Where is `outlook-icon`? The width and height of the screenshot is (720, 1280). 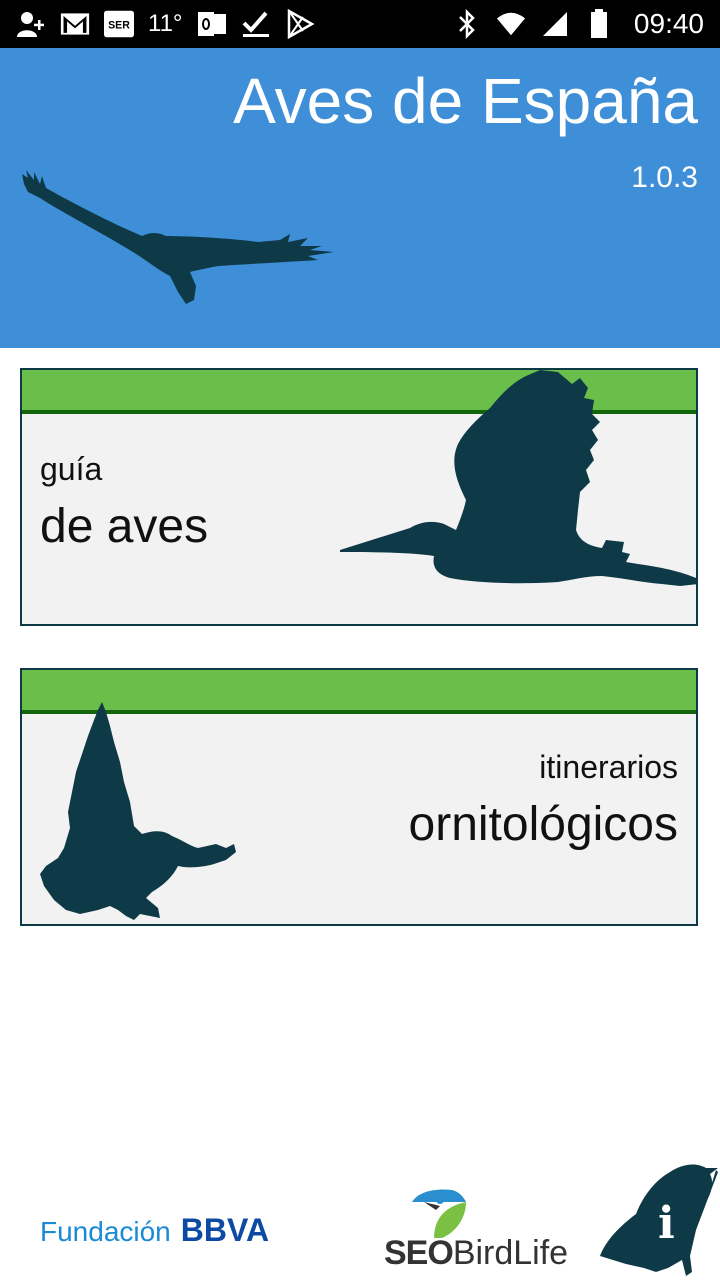 outlook-icon is located at coordinates (212, 24).